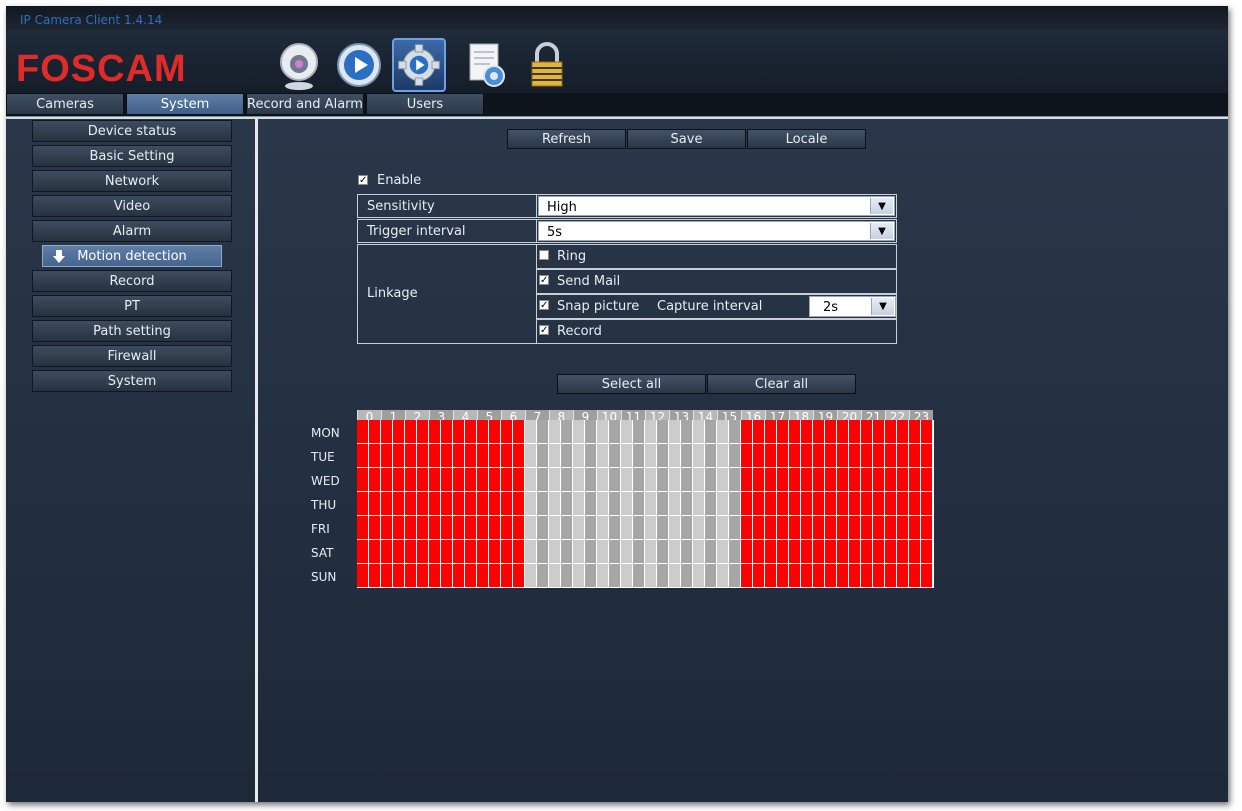  Describe the element at coordinates (544, 330) in the screenshot. I see `record-checkbox: ✓` at that location.